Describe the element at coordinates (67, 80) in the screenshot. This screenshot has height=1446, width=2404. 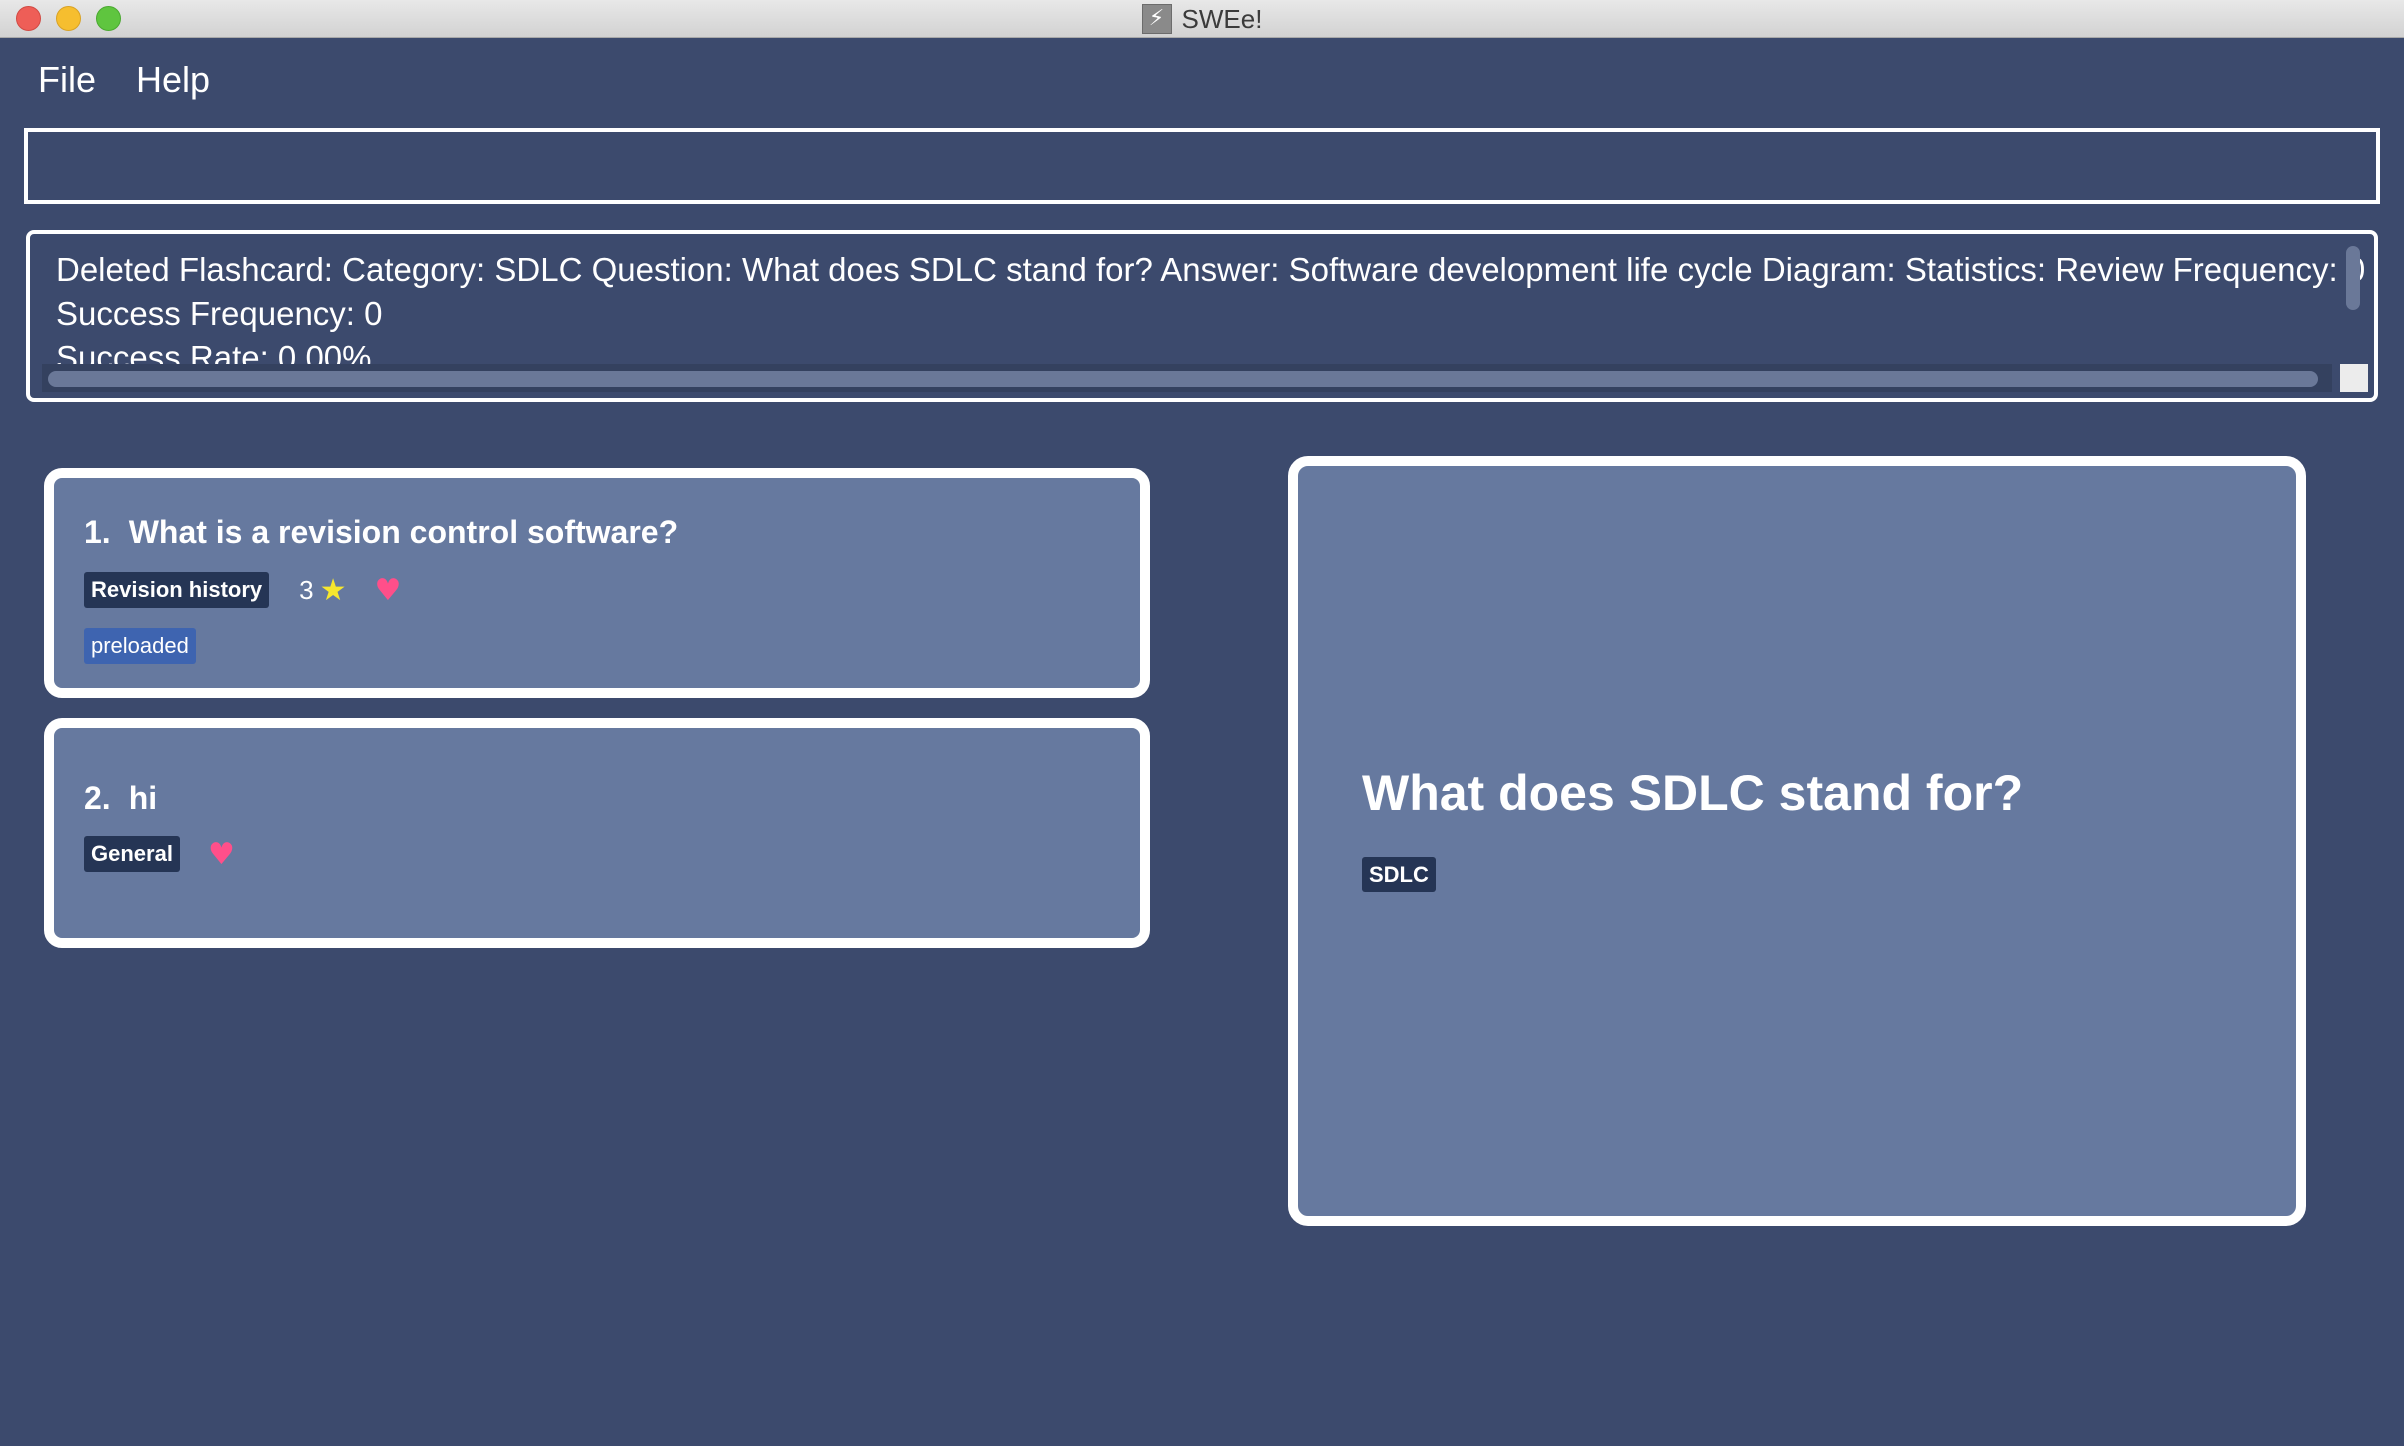
I see `menu-file: File` at that location.